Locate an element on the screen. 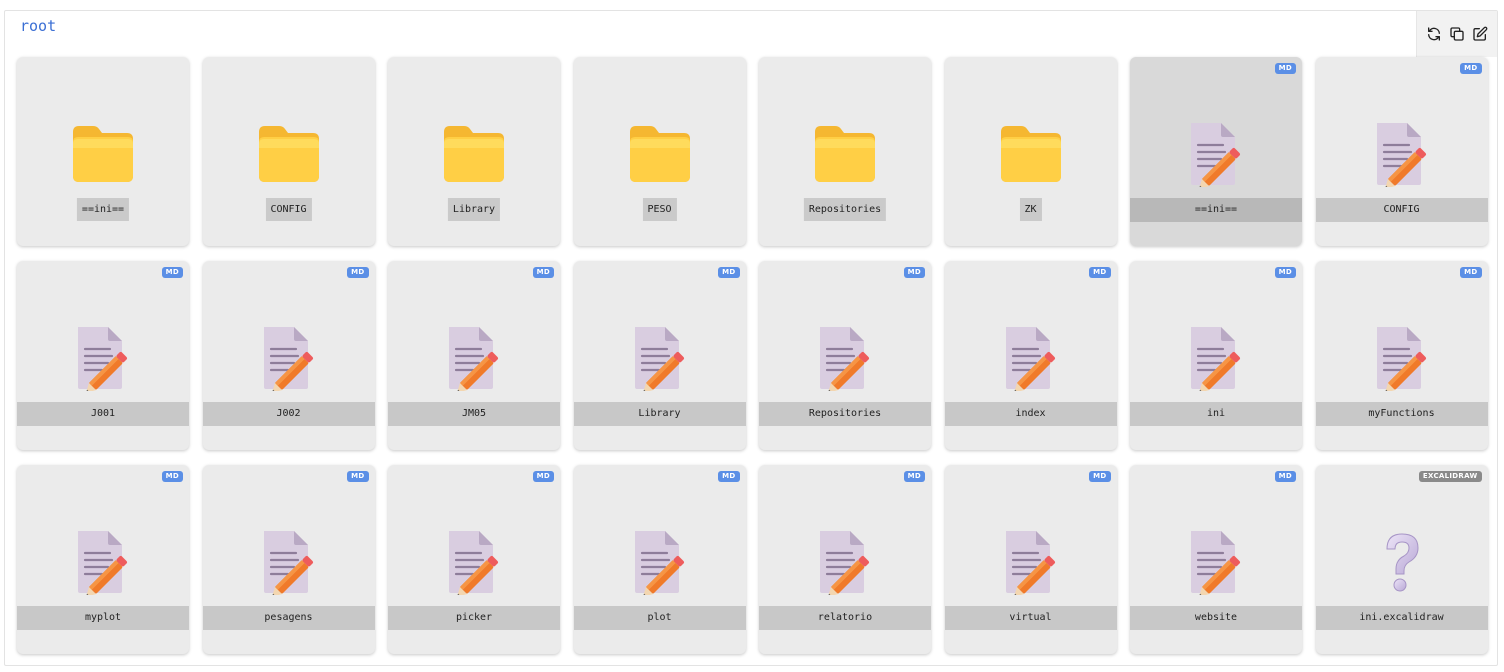 This screenshot has height=672, width=1504. refresh-button is located at coordinates (1434, 34).